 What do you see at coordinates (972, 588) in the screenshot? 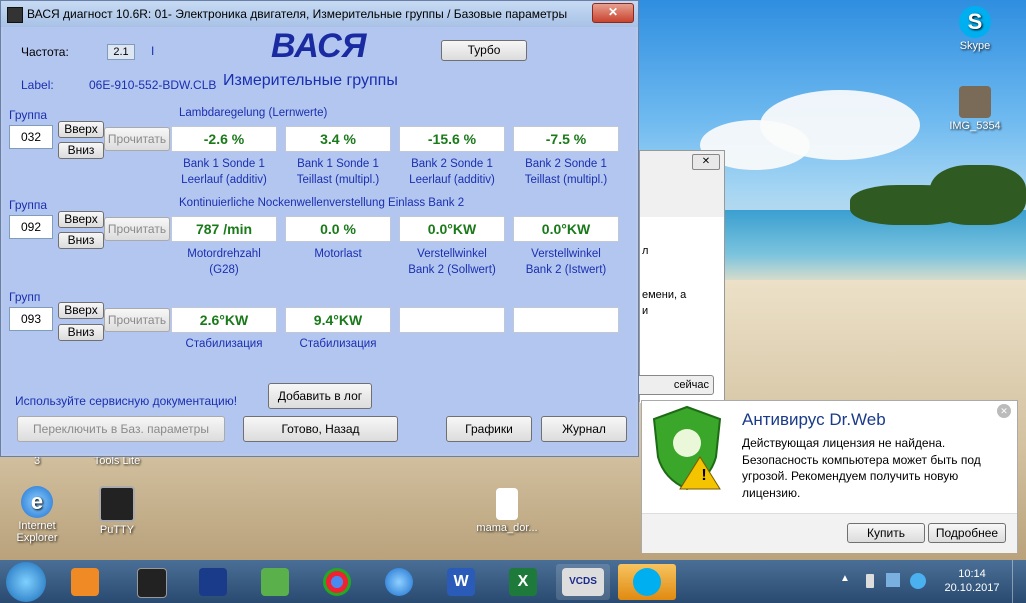
I see `clock-date: 20.10.2017` at bounding box center [972, 588].